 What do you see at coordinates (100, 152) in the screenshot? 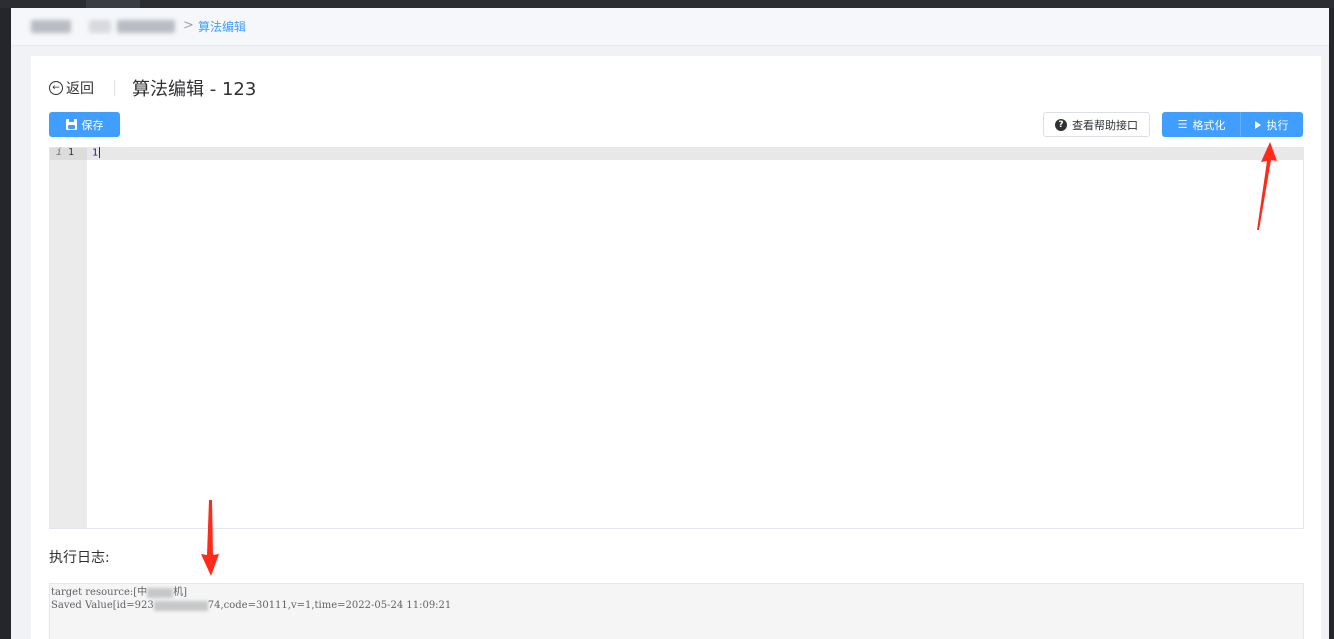
I see `text-cursor` at bounding box center [100, 152].